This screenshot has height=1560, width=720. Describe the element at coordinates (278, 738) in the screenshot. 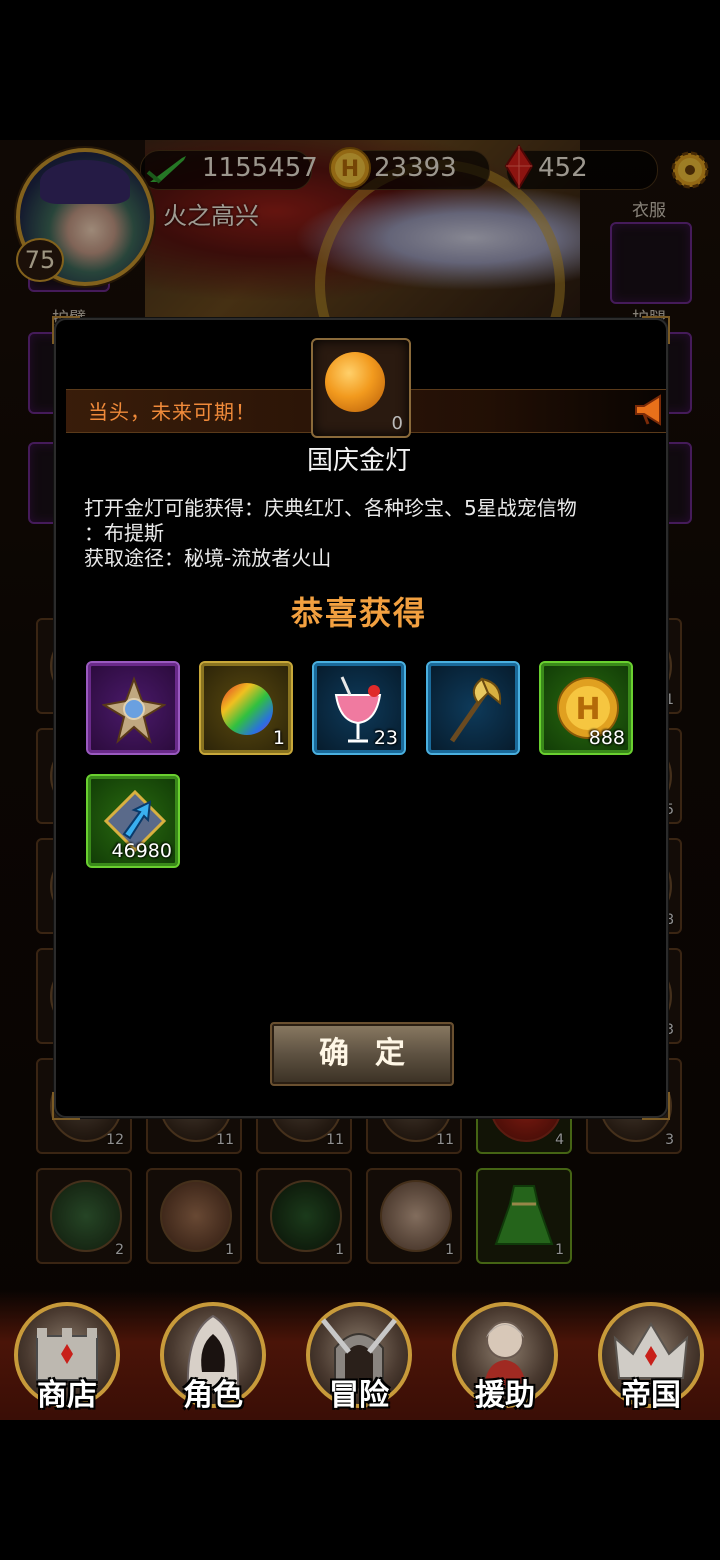

I see `reward-count: 1` at that location.